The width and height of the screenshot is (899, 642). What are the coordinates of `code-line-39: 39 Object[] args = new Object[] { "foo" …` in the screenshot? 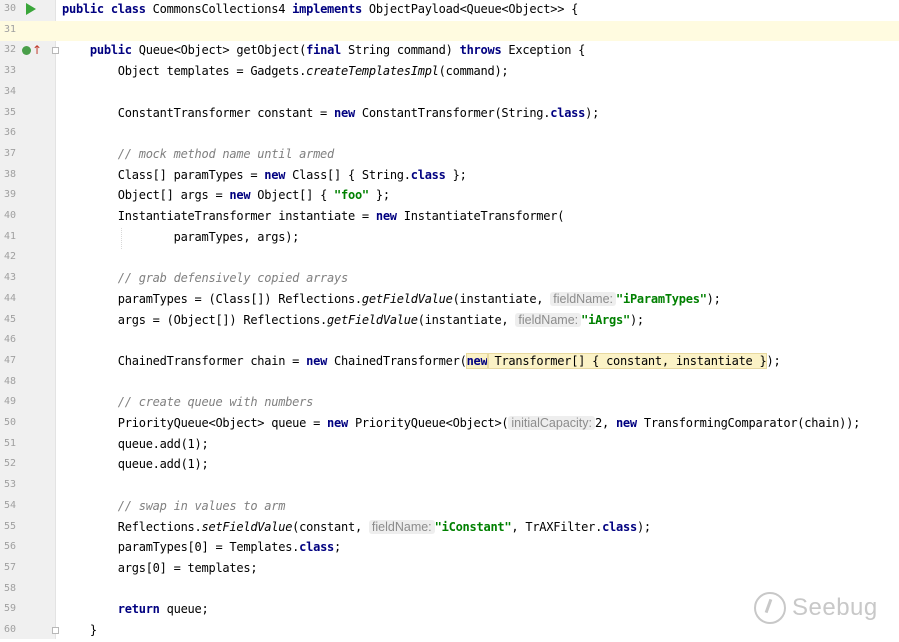 It's located at (449, 196).